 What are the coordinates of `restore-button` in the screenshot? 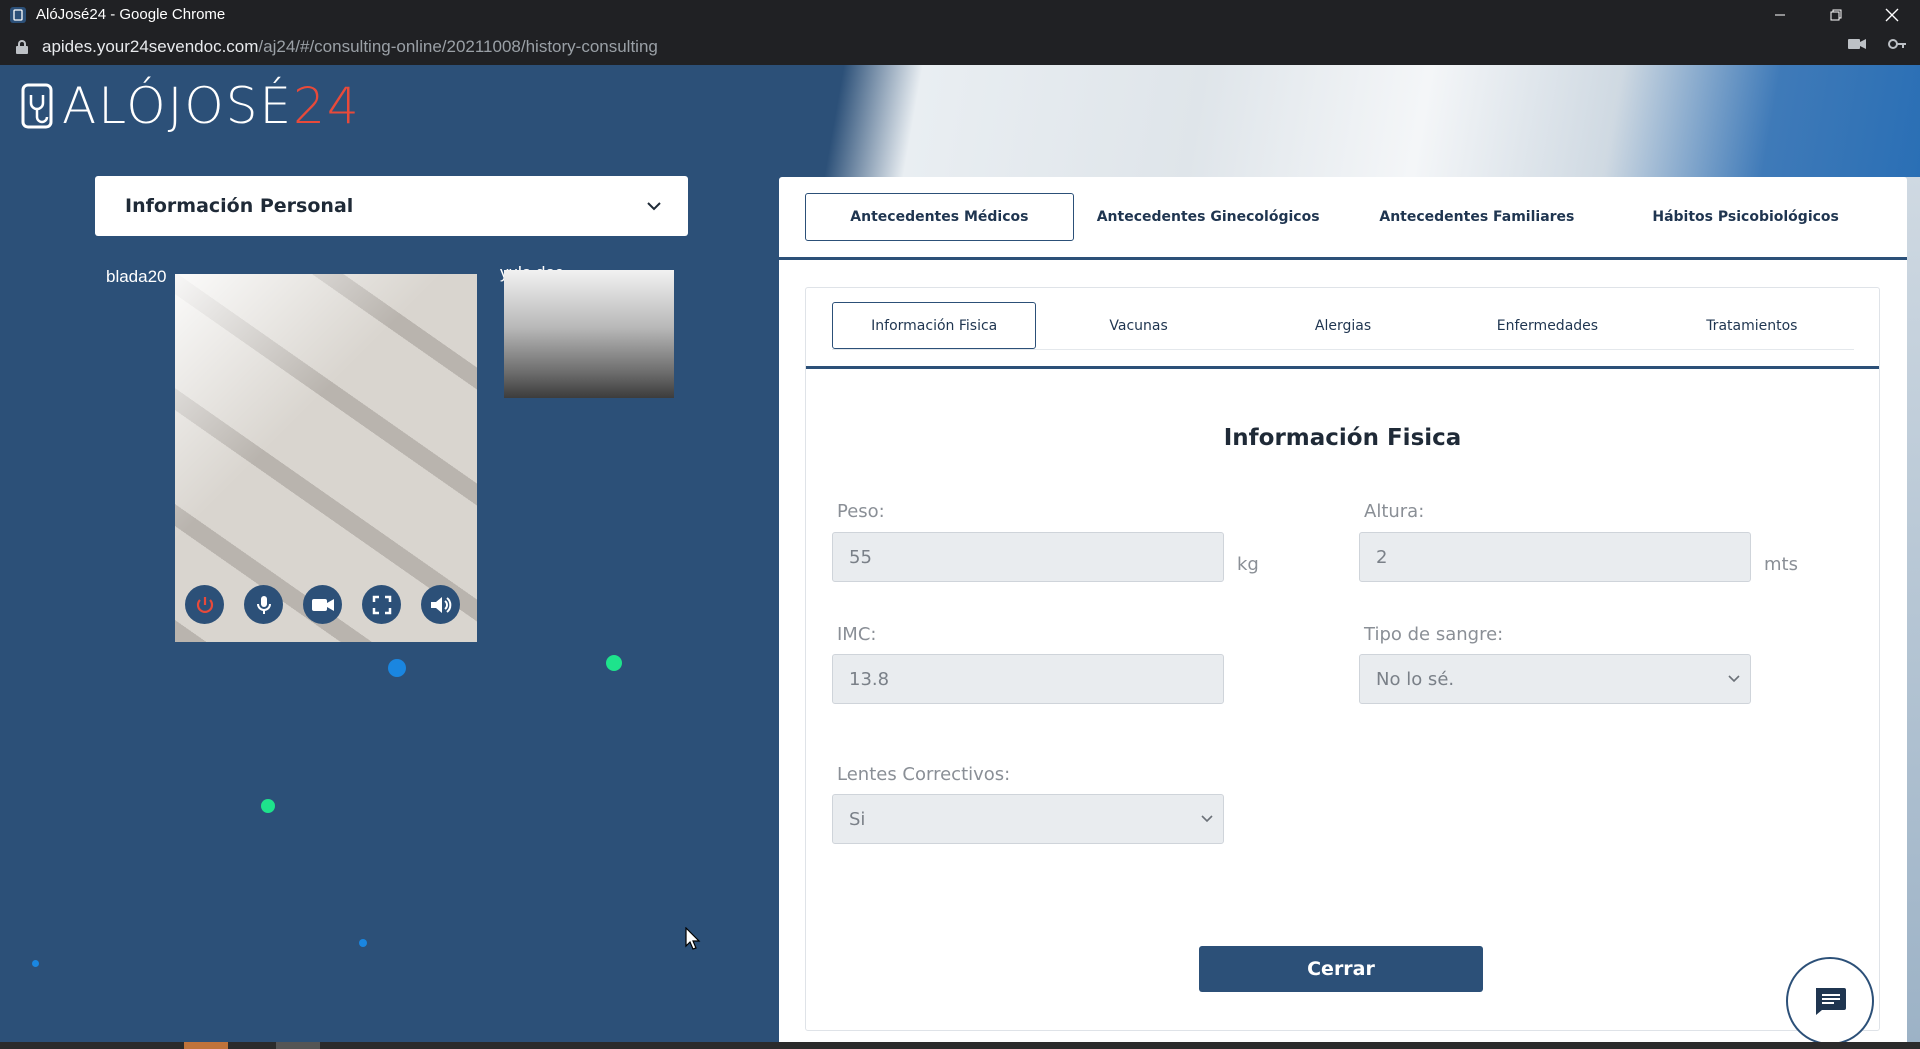 It's located at (1836, 14).